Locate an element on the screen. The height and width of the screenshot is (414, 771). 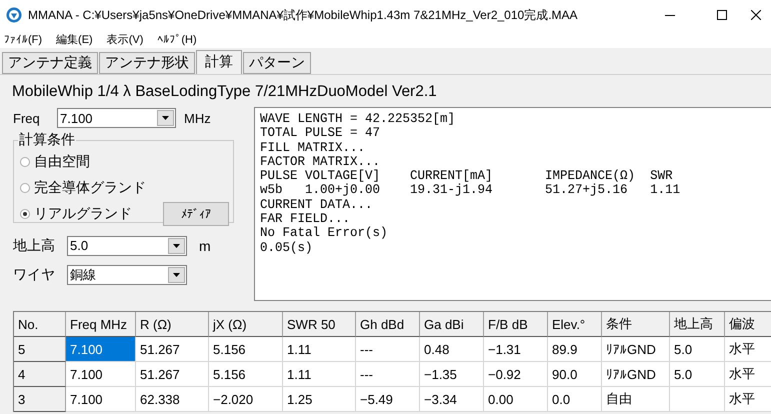
freq-dropdown: 7.100 is located at coordinates (116, 118).